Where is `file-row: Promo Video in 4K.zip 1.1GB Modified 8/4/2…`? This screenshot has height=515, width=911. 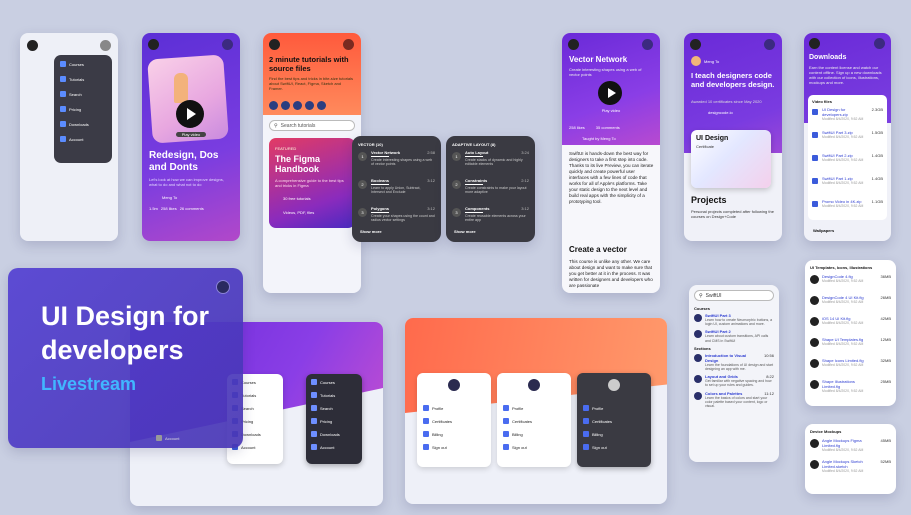 file-row: Promo Video in 4K.zip 1.1GB Modified 8/4/2… is located at coordinates (847, 209).